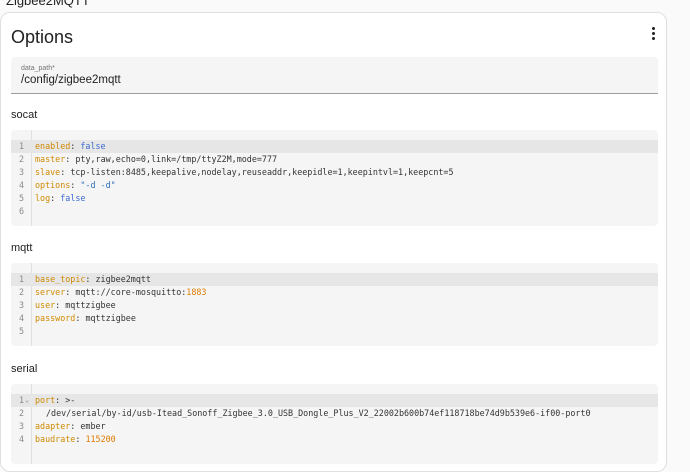 The height and width of the screenshot is (472, 690). I want to click on yaml-key: master, so click(50, 159).